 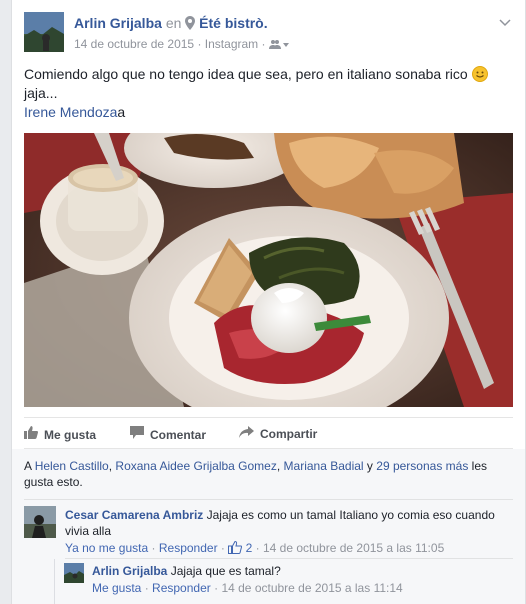 What do you see at coordinates (121, 112) in the screenshot?
I see `tag-suffix: a` at bounding box center [121, 112].